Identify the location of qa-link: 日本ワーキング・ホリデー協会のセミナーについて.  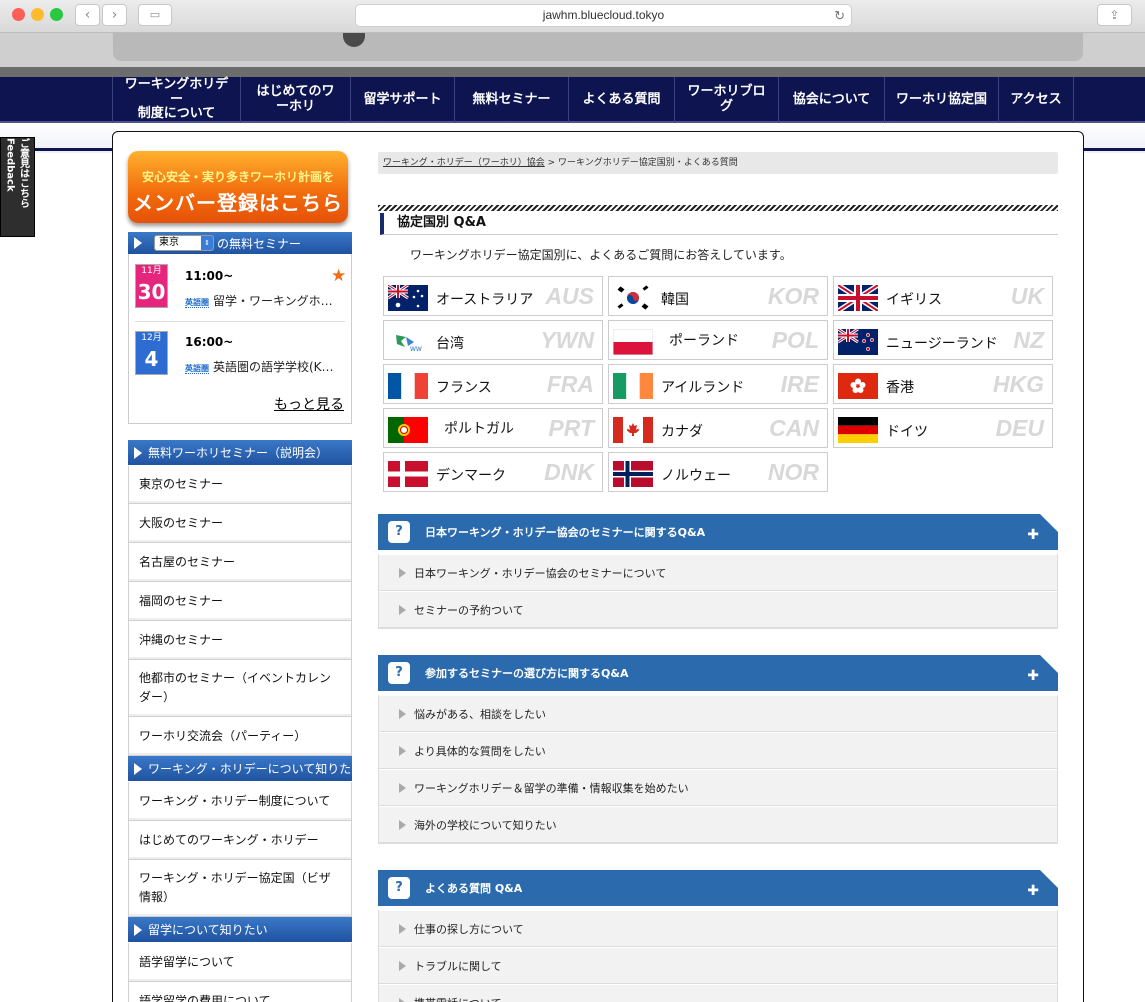
(718, 572).